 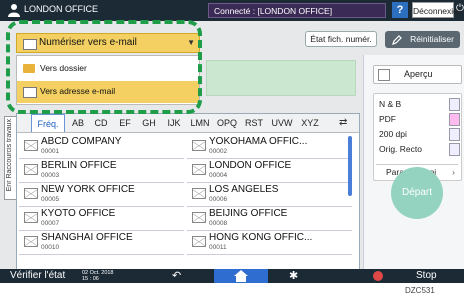 I want to click on preview-toggle: Aperçu, so click(x=417, y=74).